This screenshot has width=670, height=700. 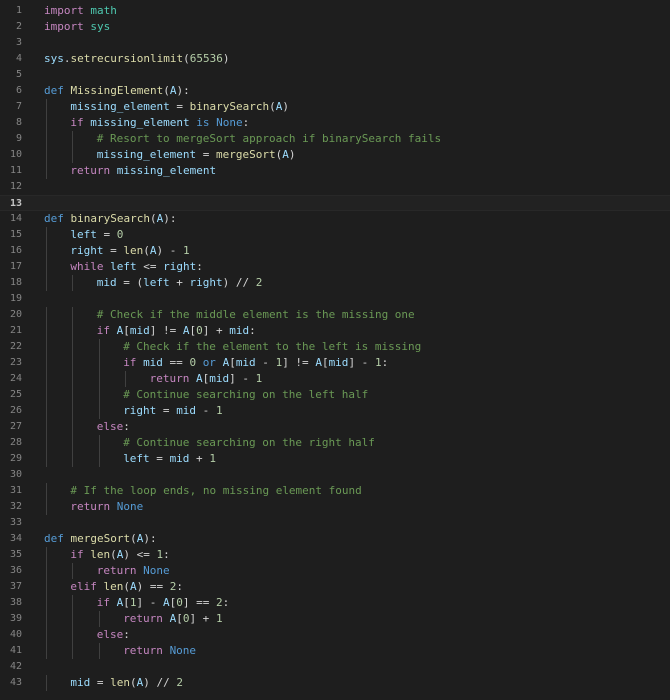 I want to click on code-line: 41 return None, so click(x=335, y=651).